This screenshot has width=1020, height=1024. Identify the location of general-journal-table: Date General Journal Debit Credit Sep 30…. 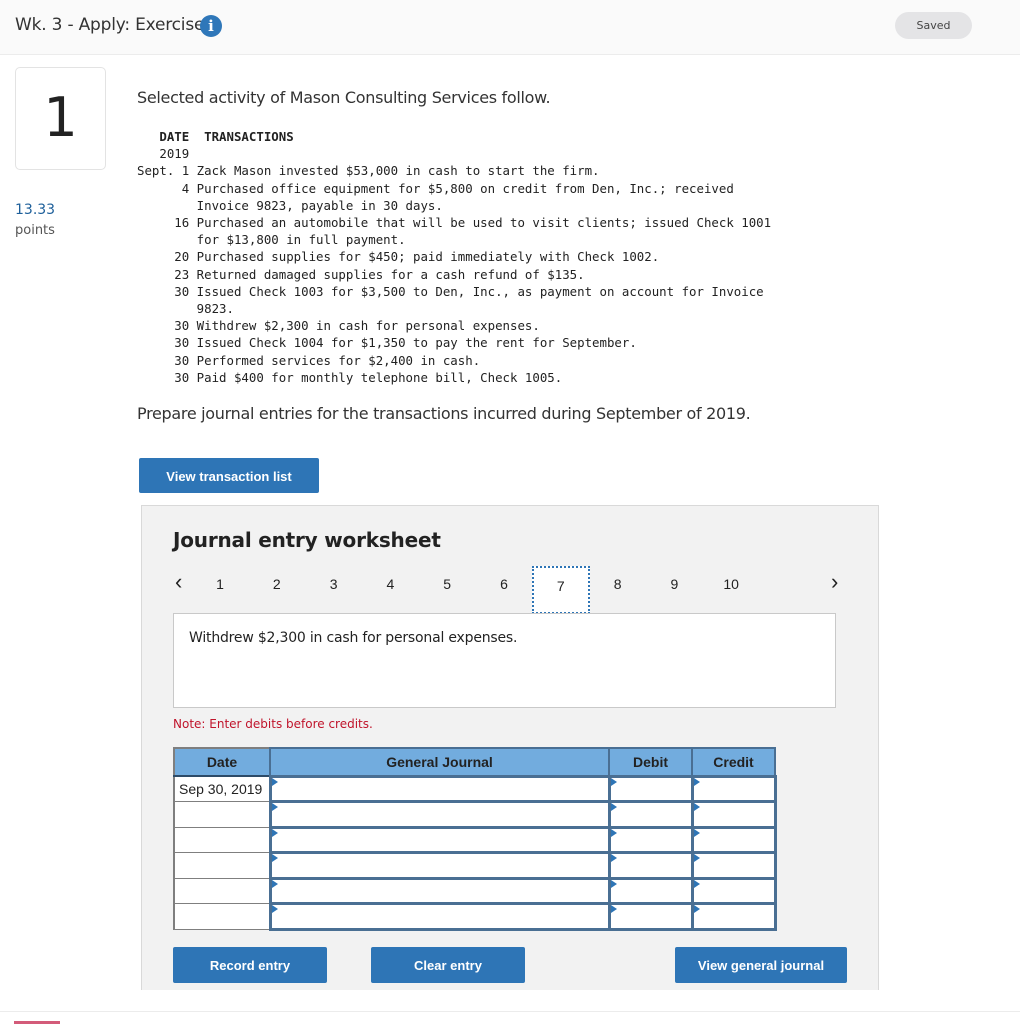
(475, 839).